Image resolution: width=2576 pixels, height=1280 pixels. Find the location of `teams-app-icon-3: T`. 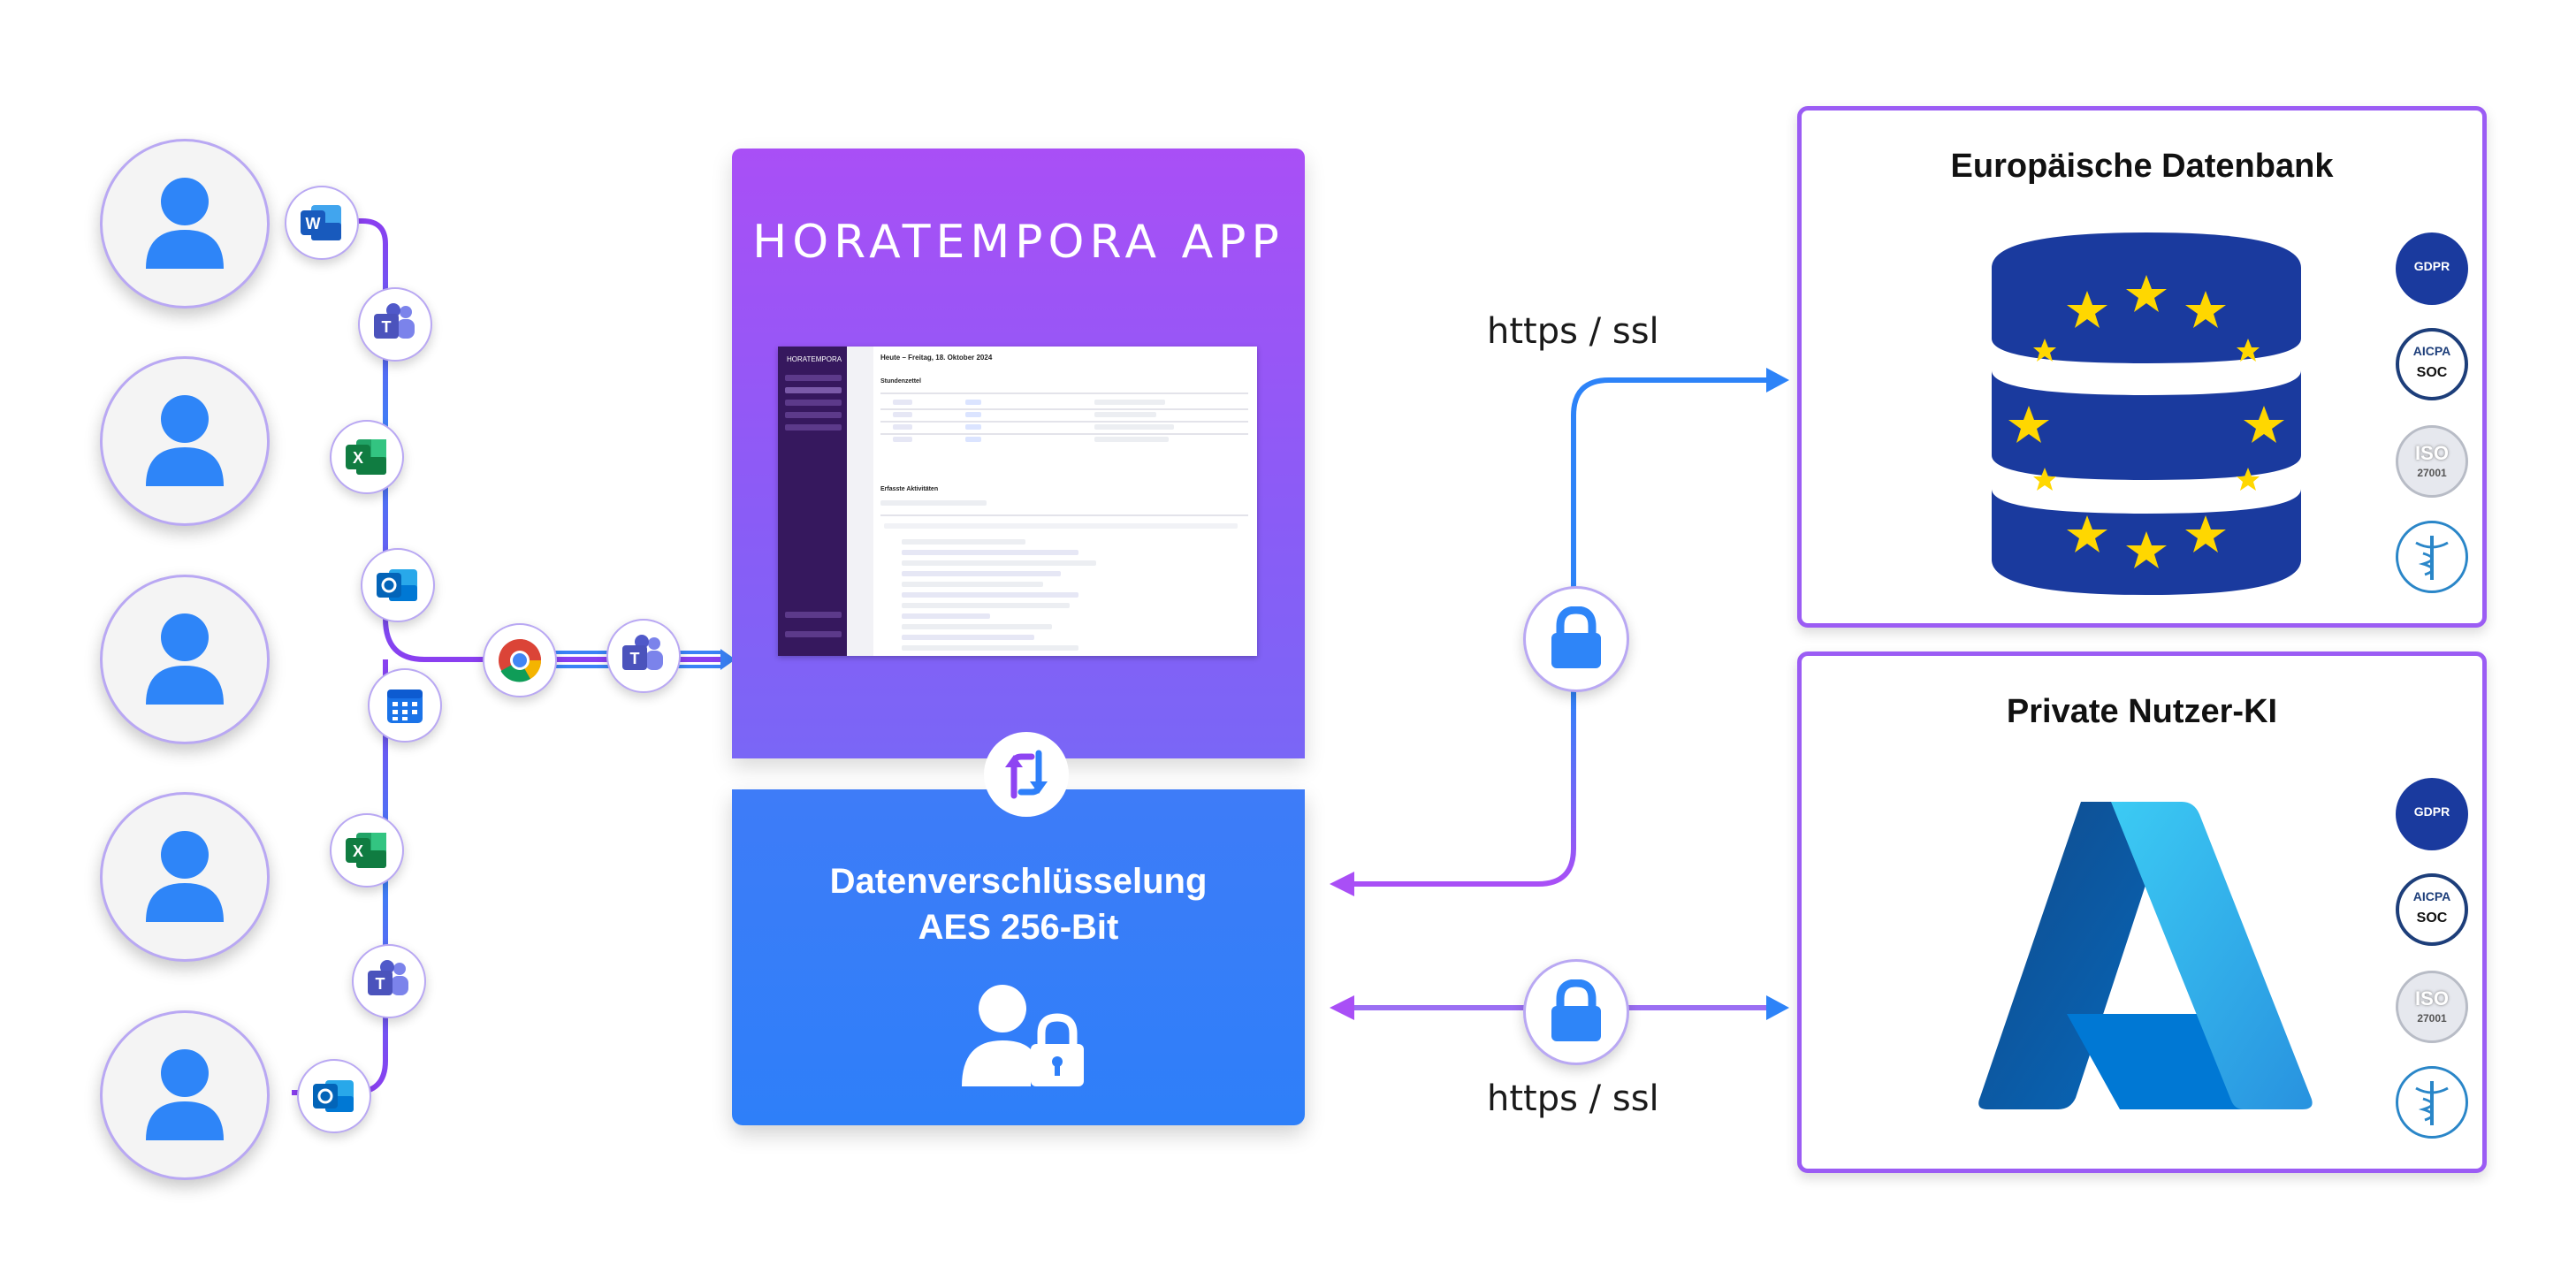

teams-app-icon-3: T is located at coordinates (643, 656).